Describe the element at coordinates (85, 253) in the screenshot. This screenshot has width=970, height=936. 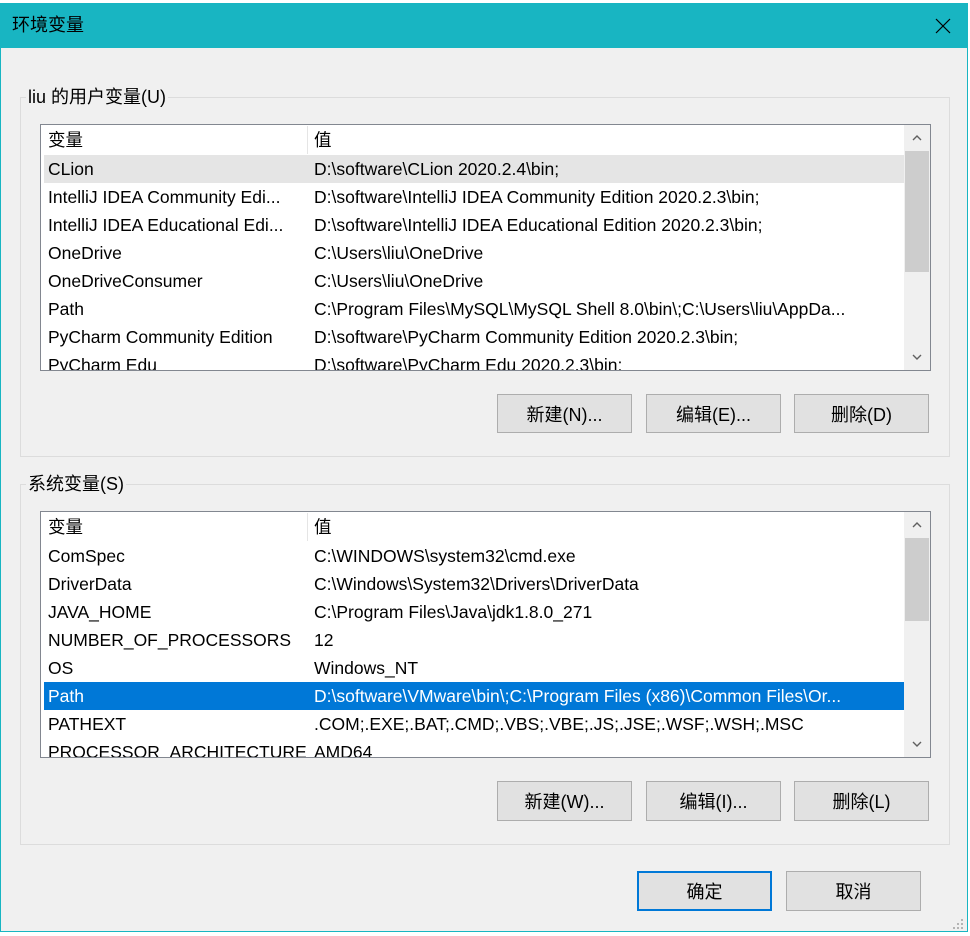
I see `variable-name-cell: OneDrive` at that location.